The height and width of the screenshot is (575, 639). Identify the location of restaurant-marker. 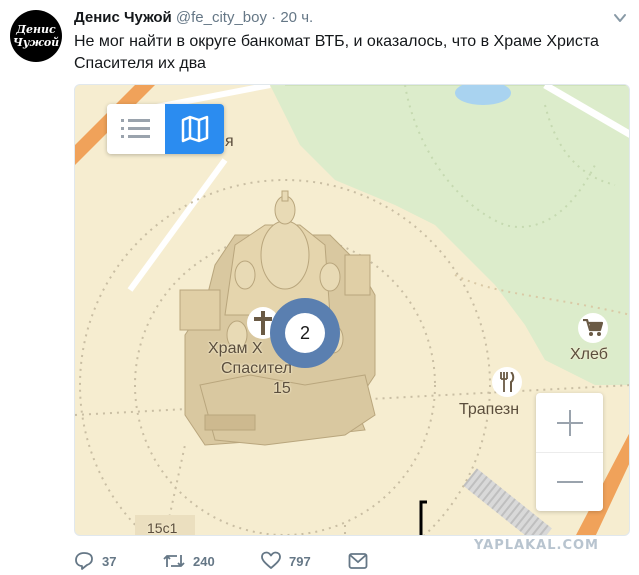
(507, 382).